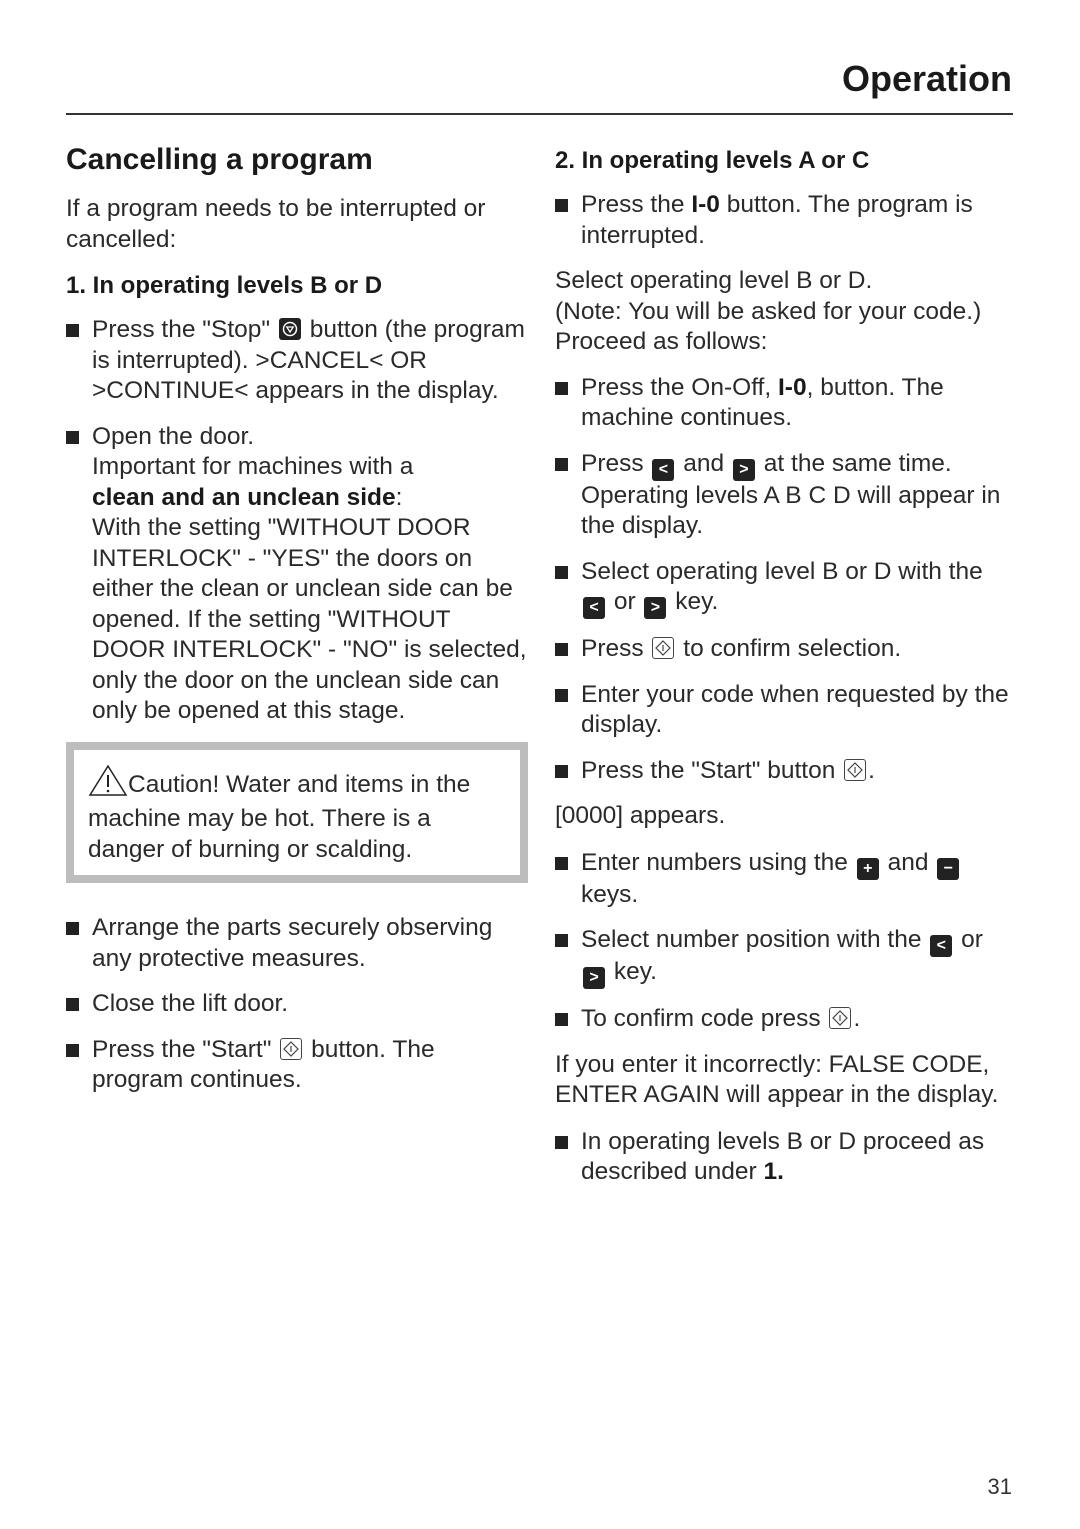 The image size is (1080, 1529). I want to click on stop-button-icon, so click(289, 329).